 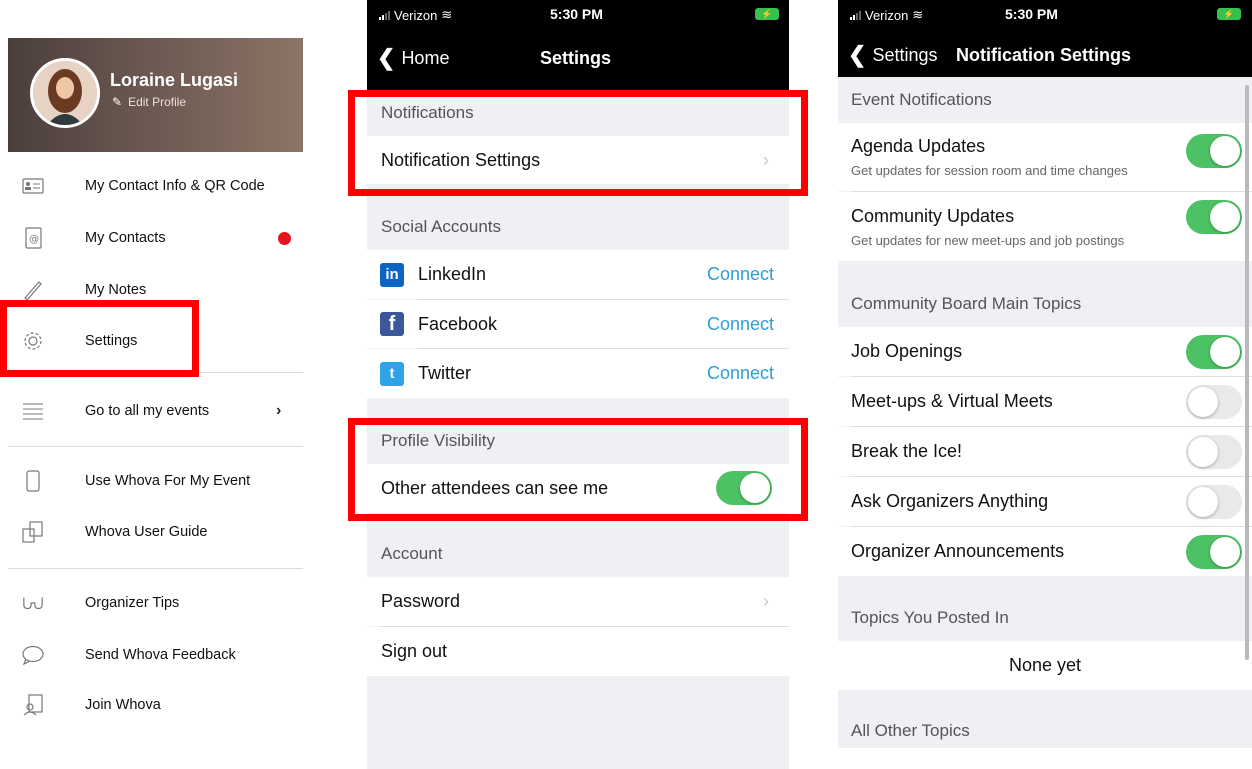 I want to click on topic-label: Meet-ups & Virtual Meets, so click(x=952, y=401).